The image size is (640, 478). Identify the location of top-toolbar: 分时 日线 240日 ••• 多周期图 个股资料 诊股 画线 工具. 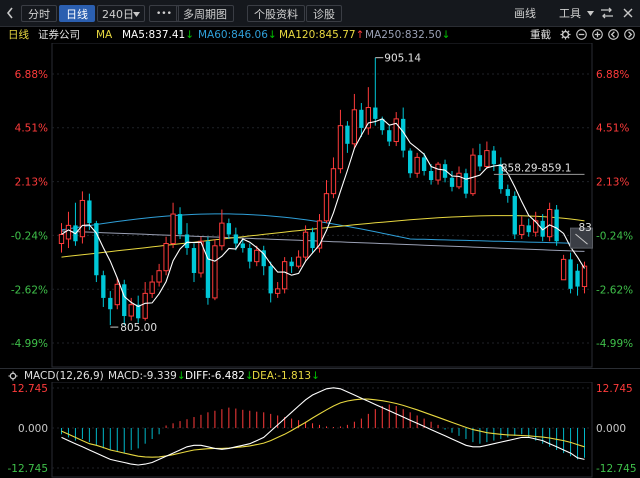
(320, 13).